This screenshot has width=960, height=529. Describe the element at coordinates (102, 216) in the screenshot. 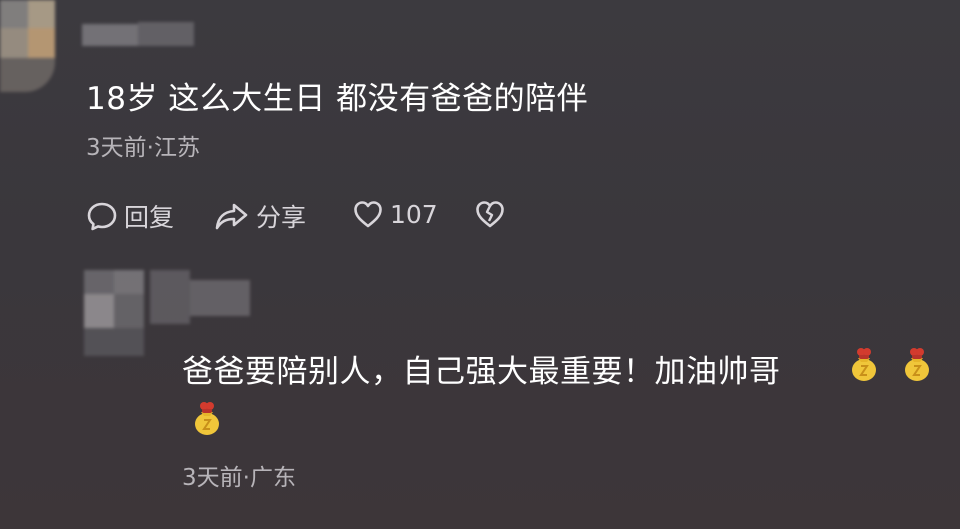

I see `speech-bubble-icon` at that location.